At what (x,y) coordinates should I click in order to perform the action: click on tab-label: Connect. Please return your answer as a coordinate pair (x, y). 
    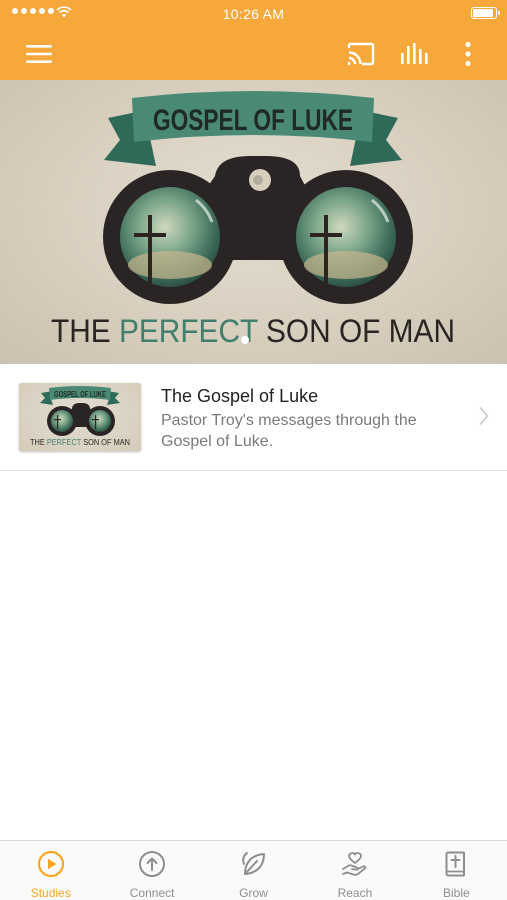
    Looking at the image, I should click on (152, 893).